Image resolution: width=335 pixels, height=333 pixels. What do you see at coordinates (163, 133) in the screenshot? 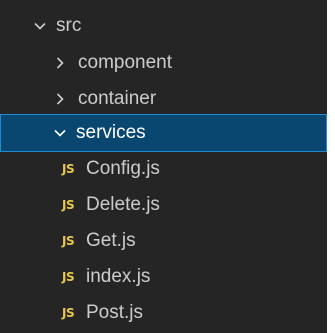
I see `tree-item-services: services` at bounding box center [163, 133].